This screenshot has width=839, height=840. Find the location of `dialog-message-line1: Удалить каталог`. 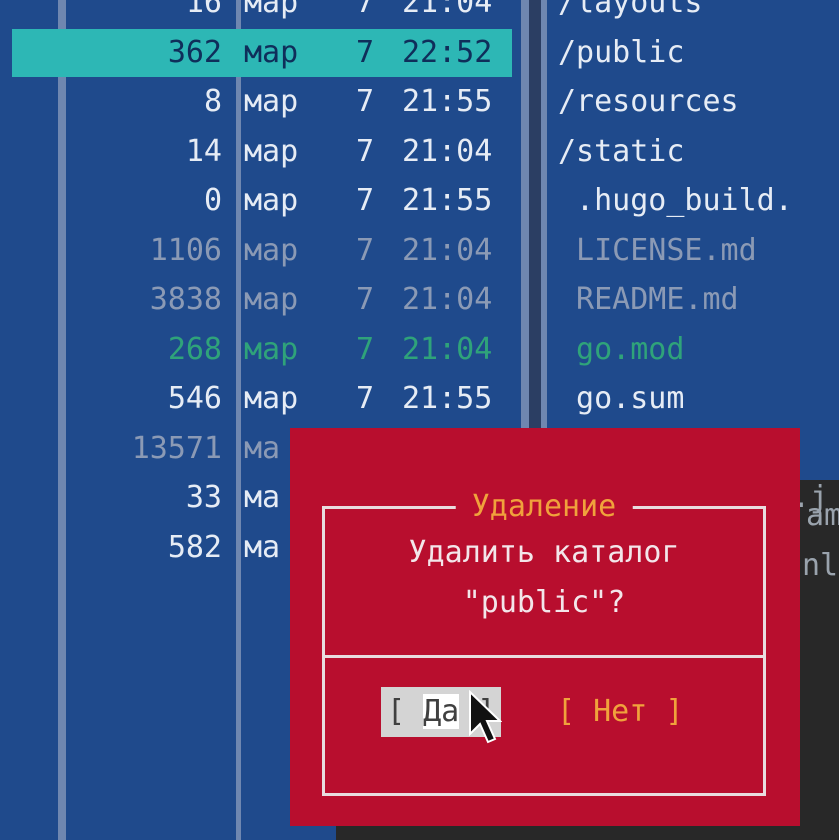

dialog-message-line1: Удалить каталог is located at coordinates (544, 552).